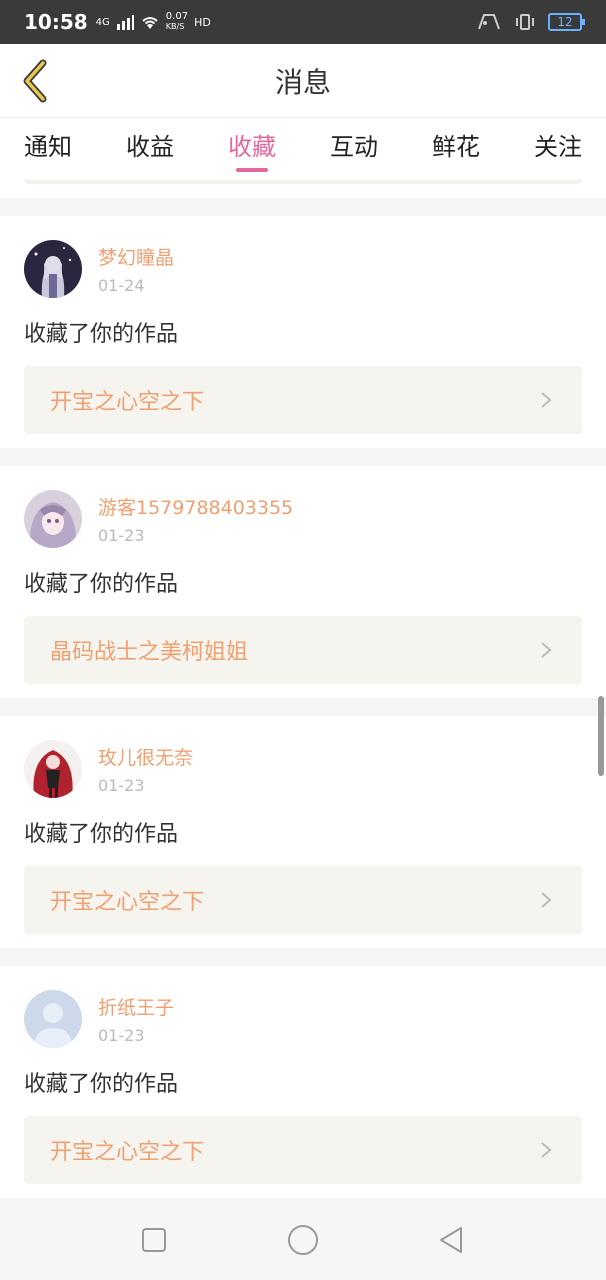 This screenshot has height=1280, width=606. Describe the element at coordinates (150, 149) in the screenshot. I see `tab-earnings: 收益` at that location.